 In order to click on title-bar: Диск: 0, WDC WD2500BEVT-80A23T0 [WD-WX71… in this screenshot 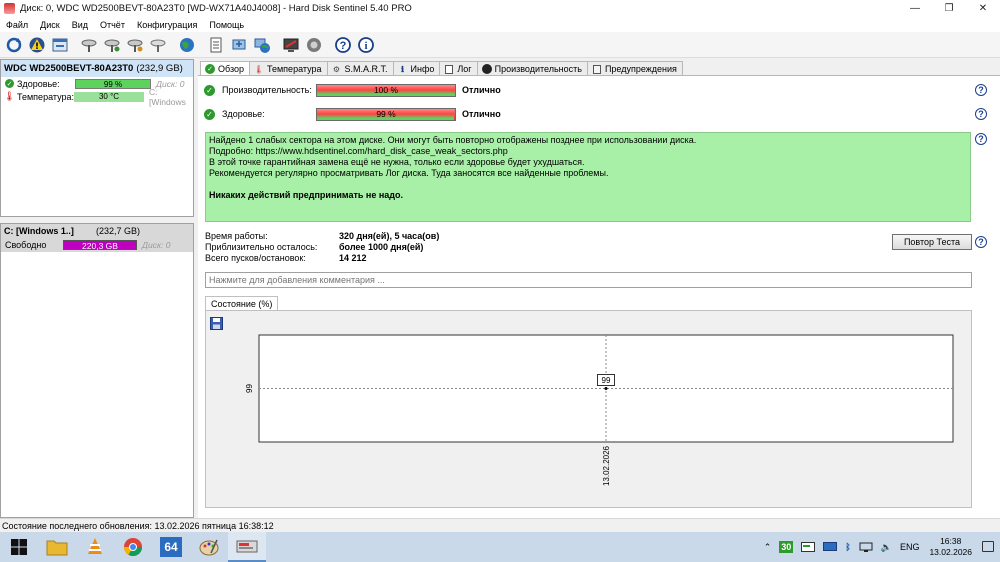, I will do `click(500, 8)`.